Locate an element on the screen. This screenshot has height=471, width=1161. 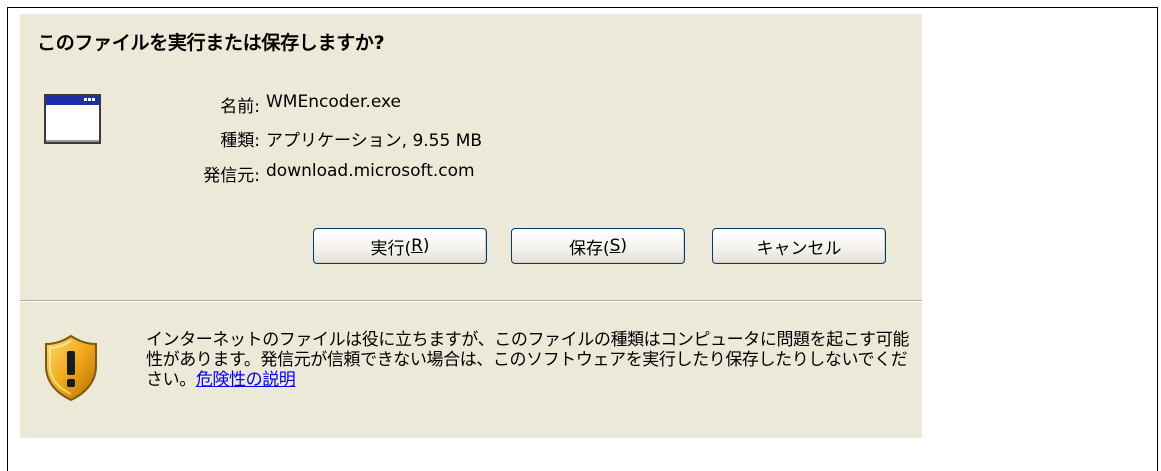
save-button-accesskey: S is located at coordinates (615, 246).